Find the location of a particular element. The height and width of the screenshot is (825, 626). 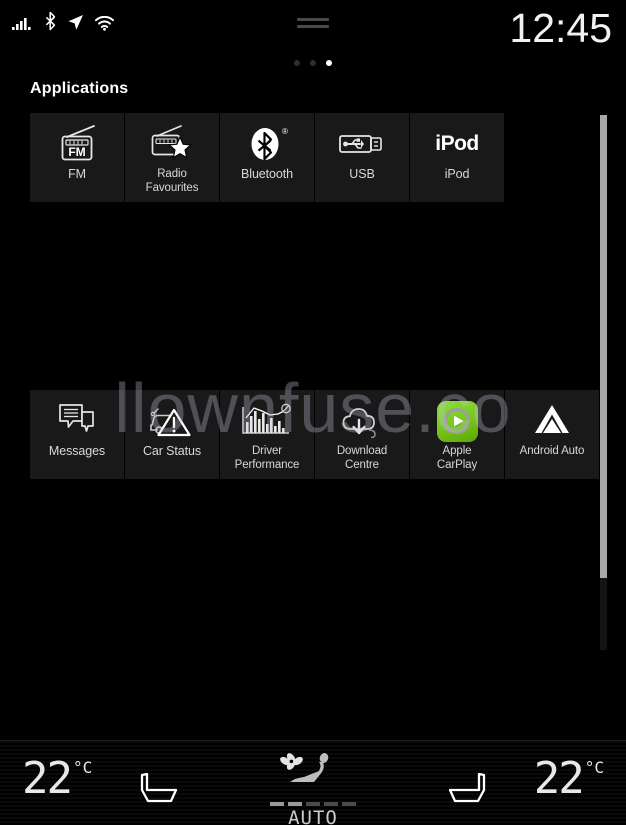

auto-climate-seat-fan-icon is located at coordinates (313, 776).